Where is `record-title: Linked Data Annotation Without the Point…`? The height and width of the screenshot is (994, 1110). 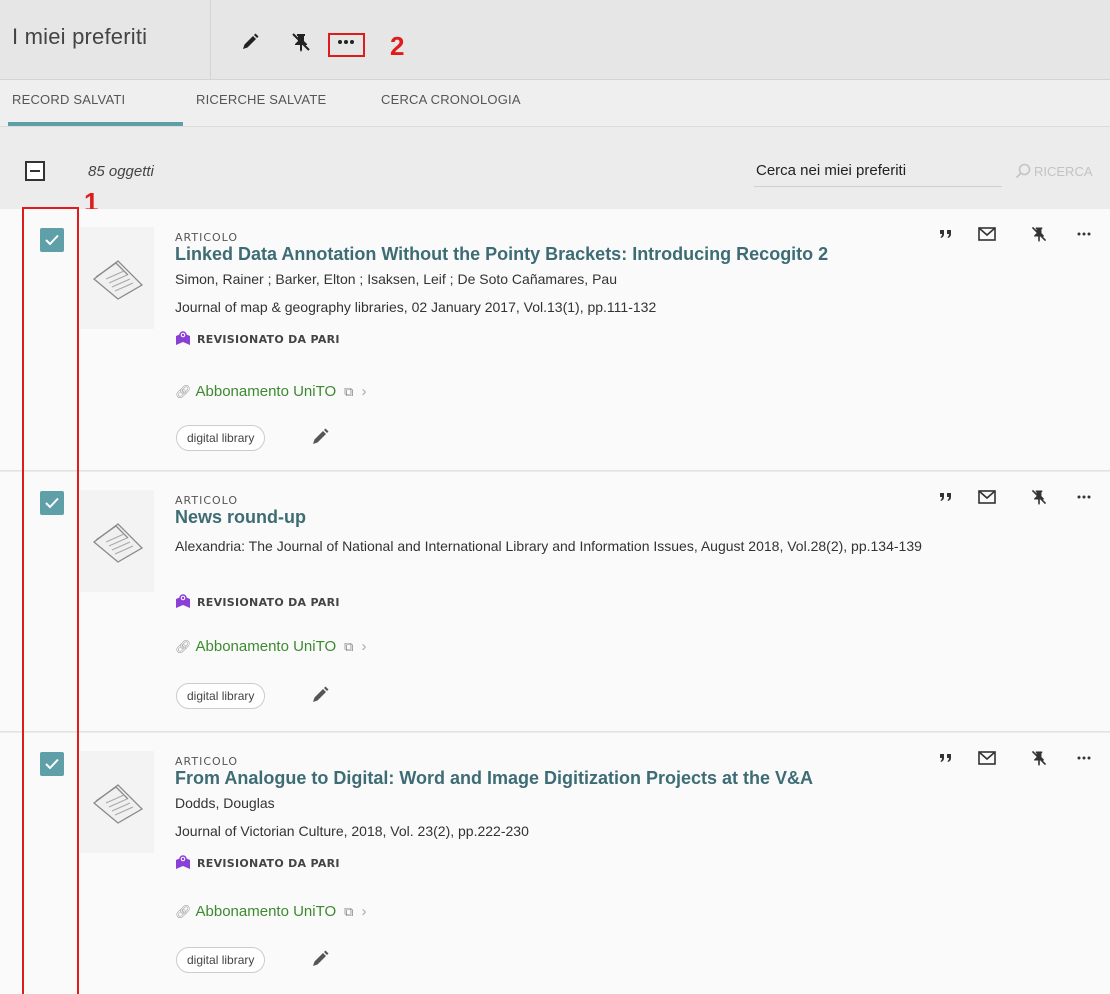 record-title: Linked Data Annotation Without the Point… is located at coordinates (501, 254).